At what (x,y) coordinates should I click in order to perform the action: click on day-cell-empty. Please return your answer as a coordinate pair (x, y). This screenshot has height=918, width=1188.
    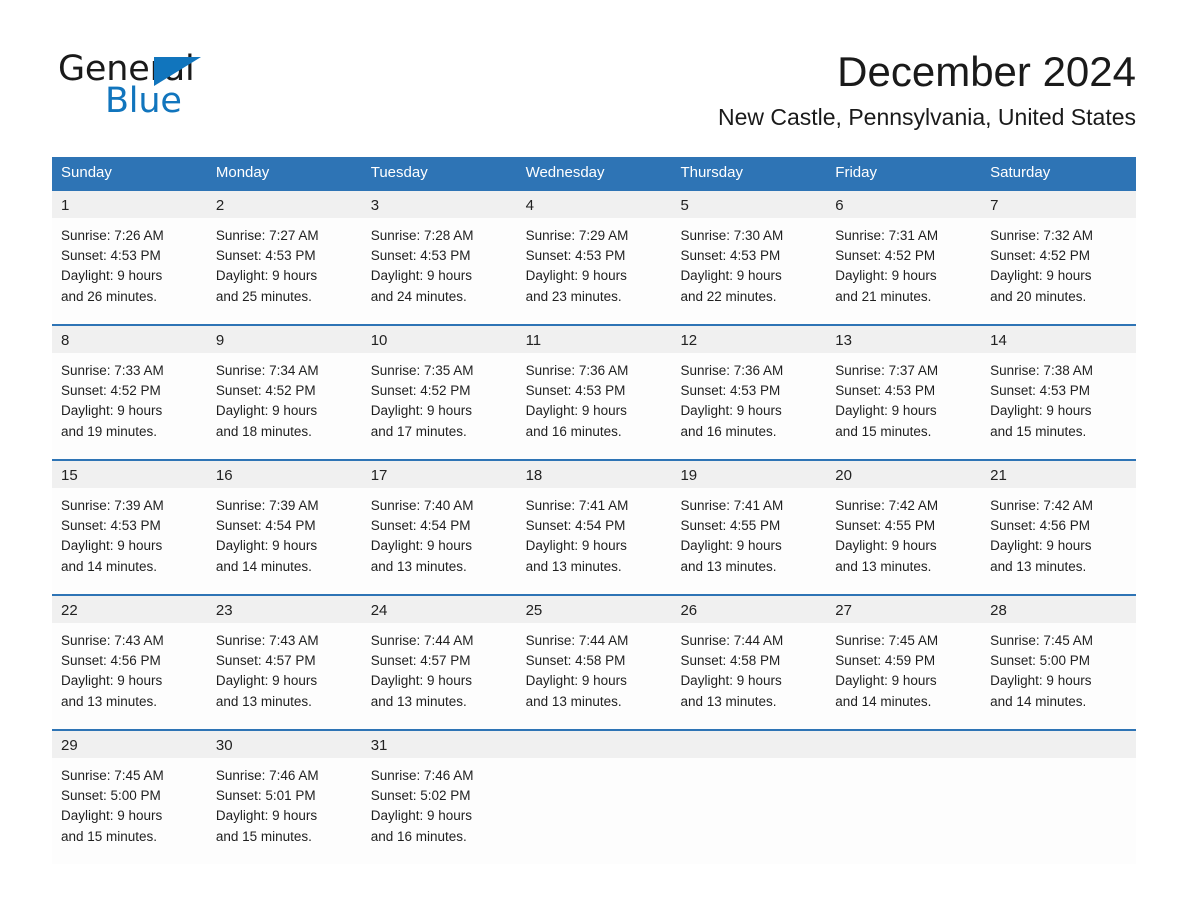
    Looking at the image, I should click on (594, 811).